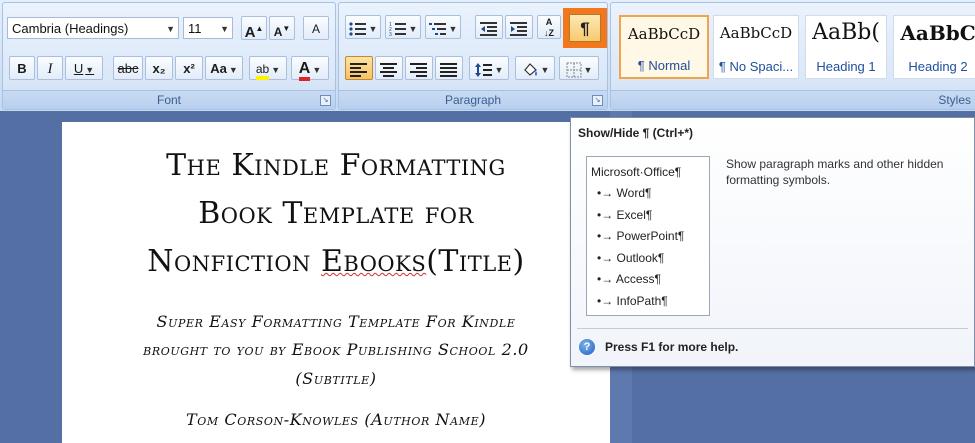  I want to click on grow-font-button: A▲, so click(254, 28).